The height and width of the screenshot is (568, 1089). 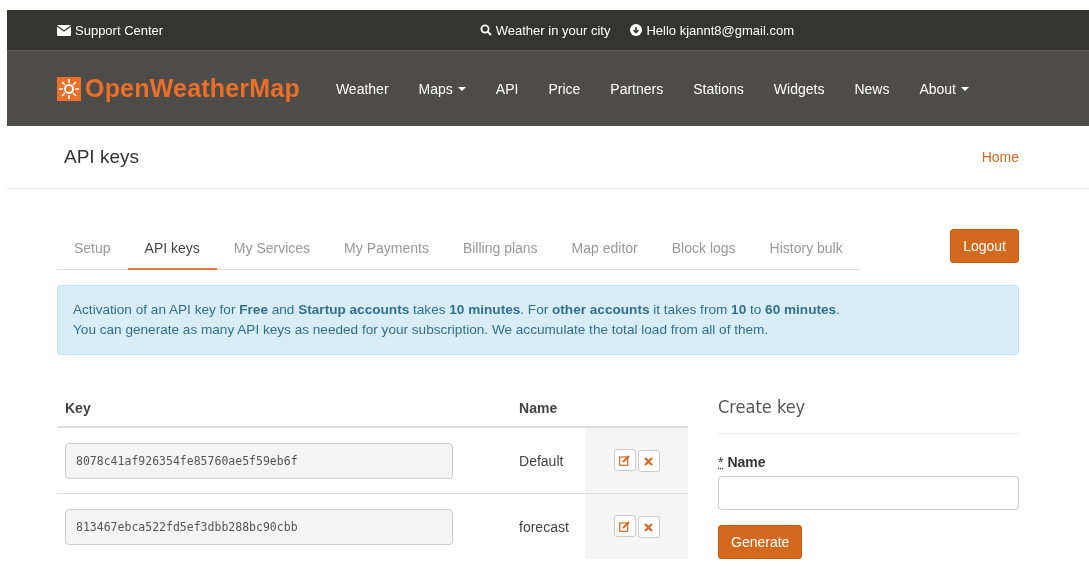 I want to click on section-title: Create key, so click(x=868, y=415).